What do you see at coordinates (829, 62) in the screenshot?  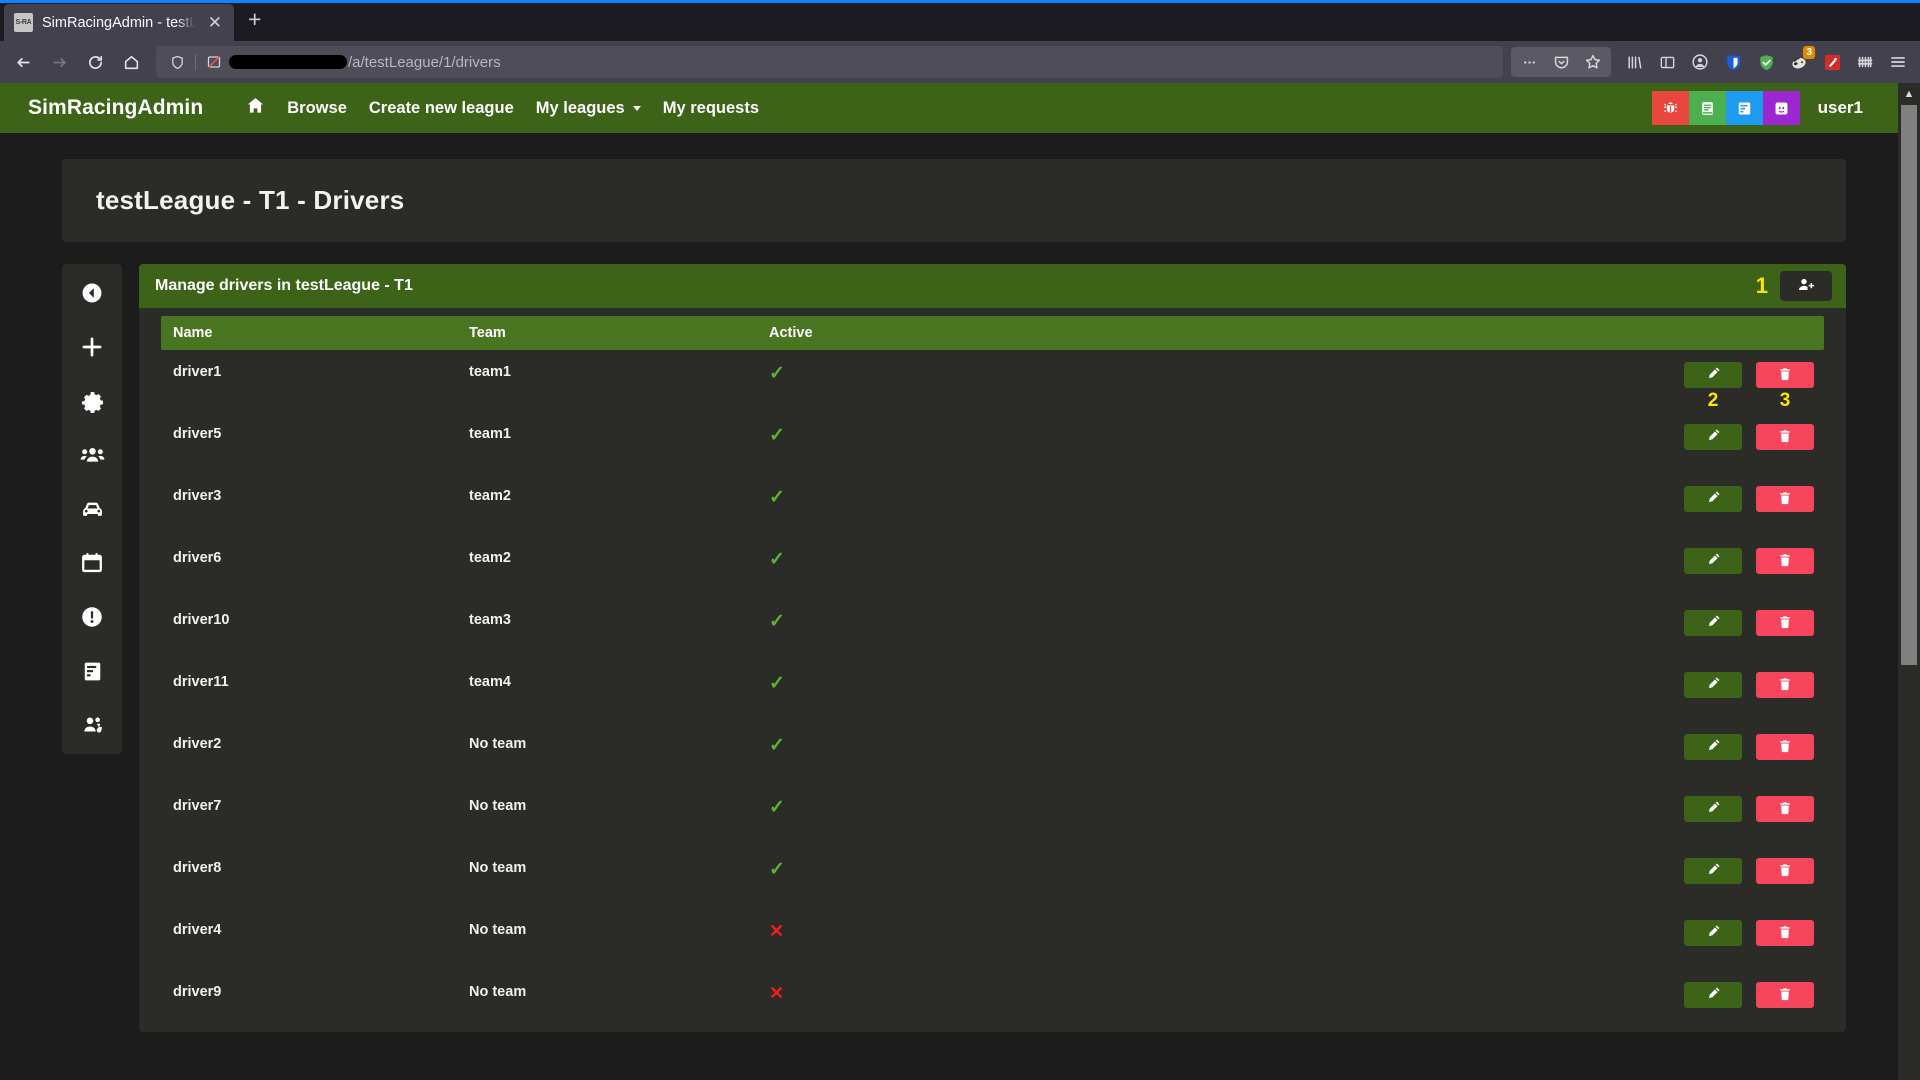 I see `address-bar: /a/testLeague/1/drivers` at bounding box center [829, 62].